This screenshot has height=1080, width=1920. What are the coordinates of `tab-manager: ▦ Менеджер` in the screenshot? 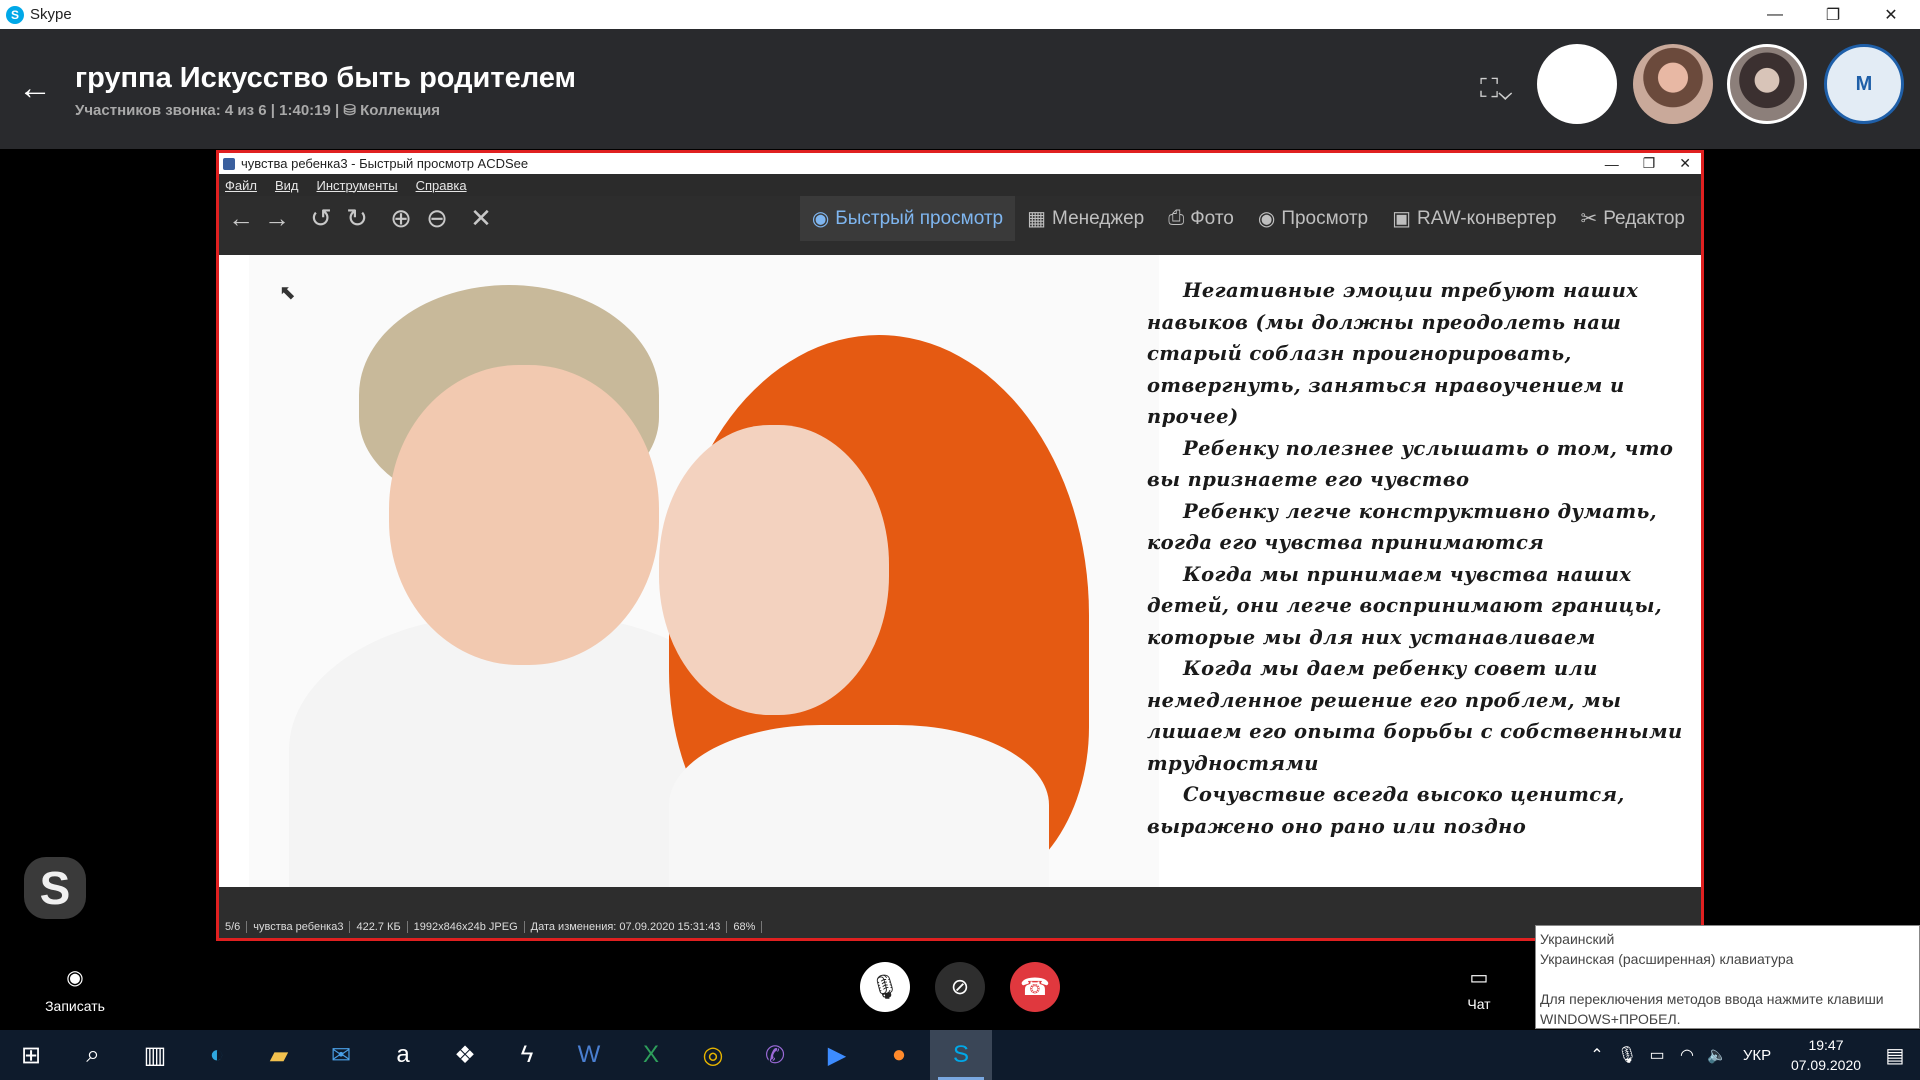 It's located at (1085, 218).